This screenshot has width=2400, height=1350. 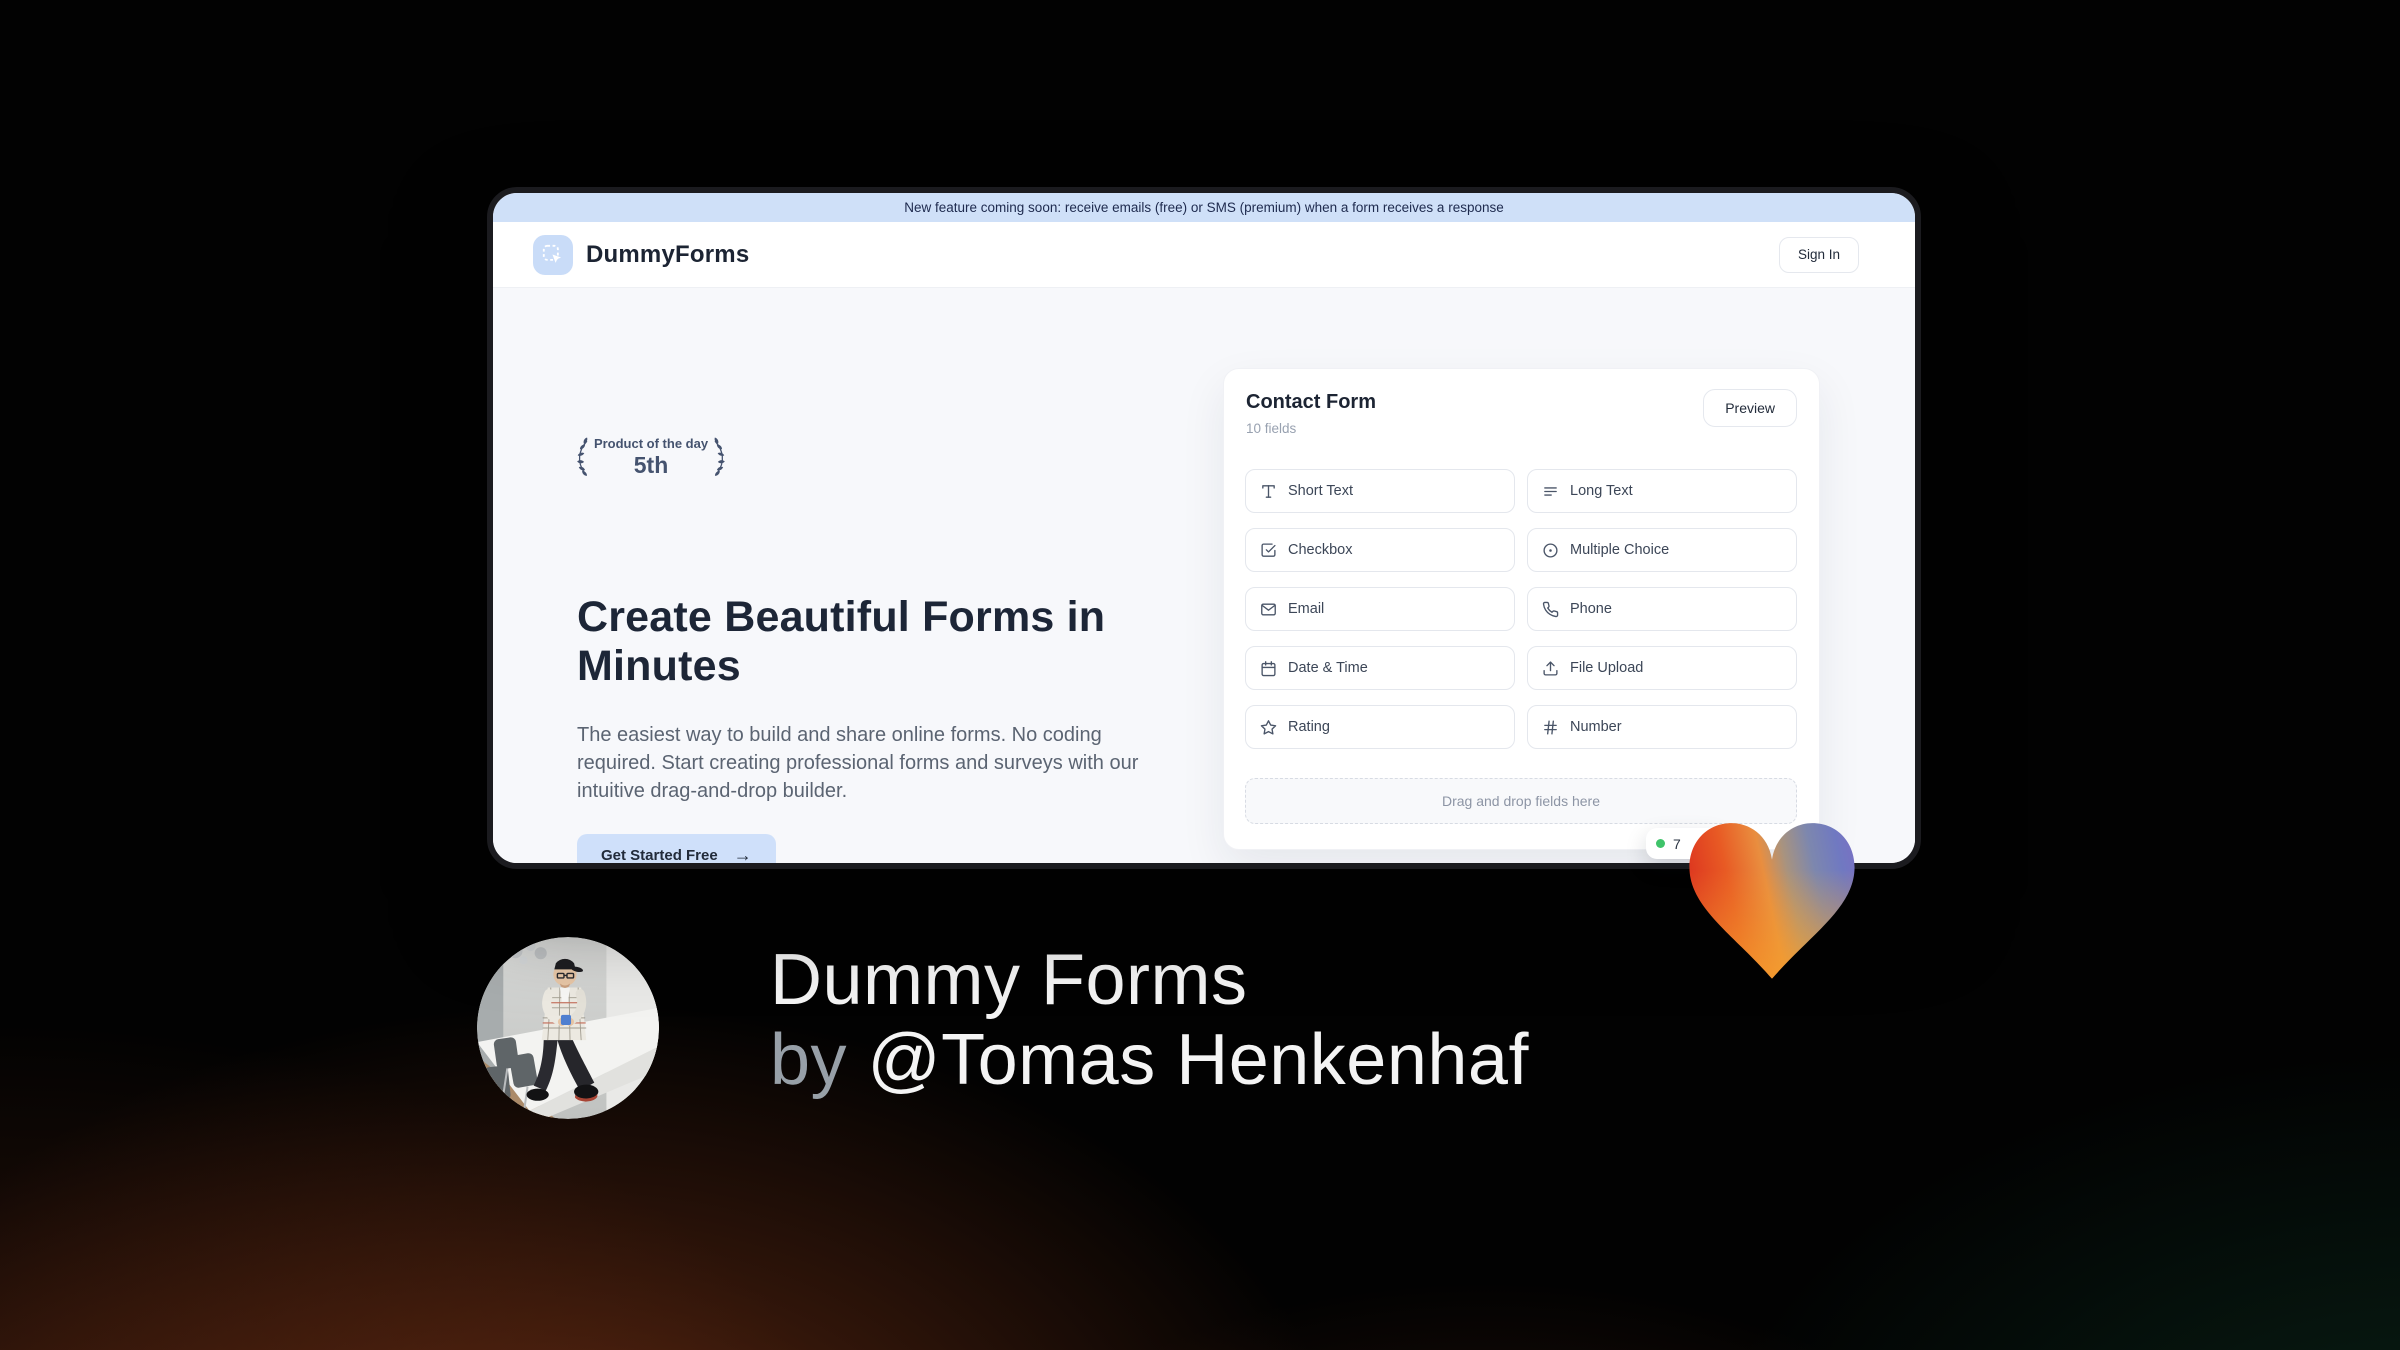 What do you see at coordinates (1268, 491) in the screenshot?
I see `text-icon` at bounding box center [1268, 491].